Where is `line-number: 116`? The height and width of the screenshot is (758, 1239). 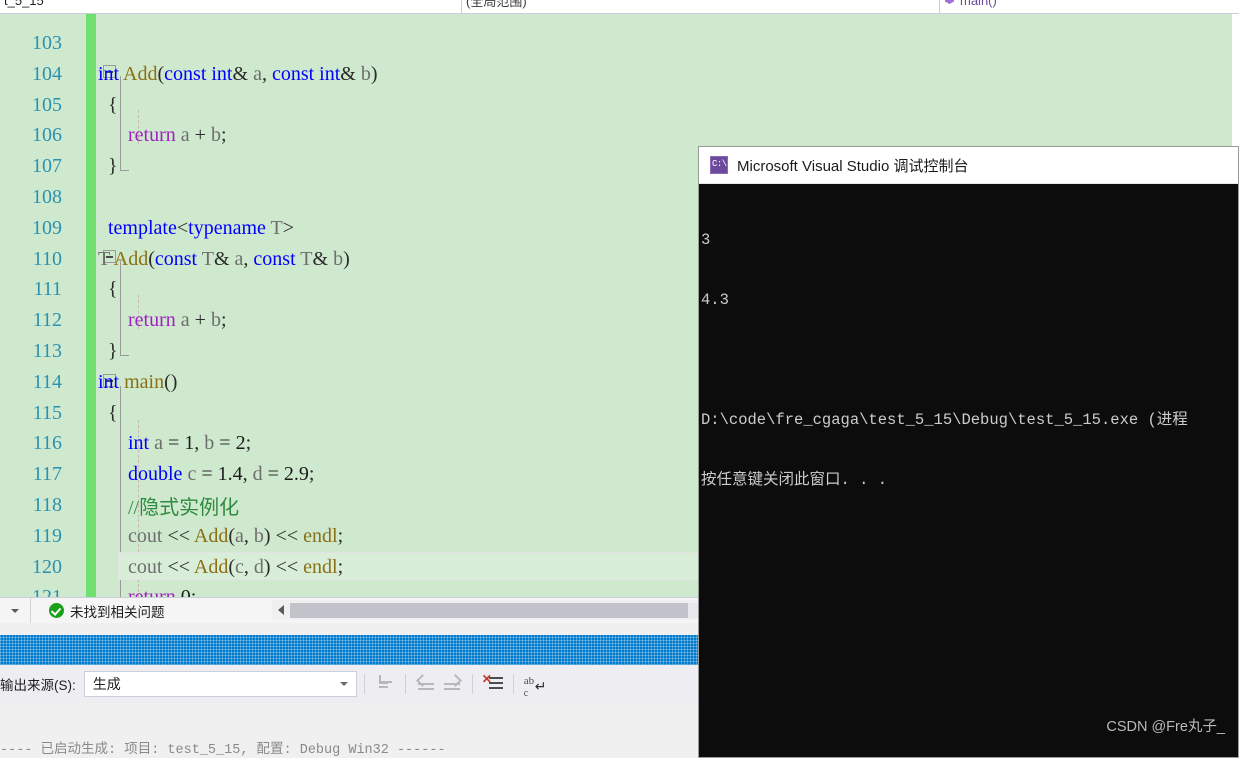
line-number: 116 is located at coordinates (47, 442).